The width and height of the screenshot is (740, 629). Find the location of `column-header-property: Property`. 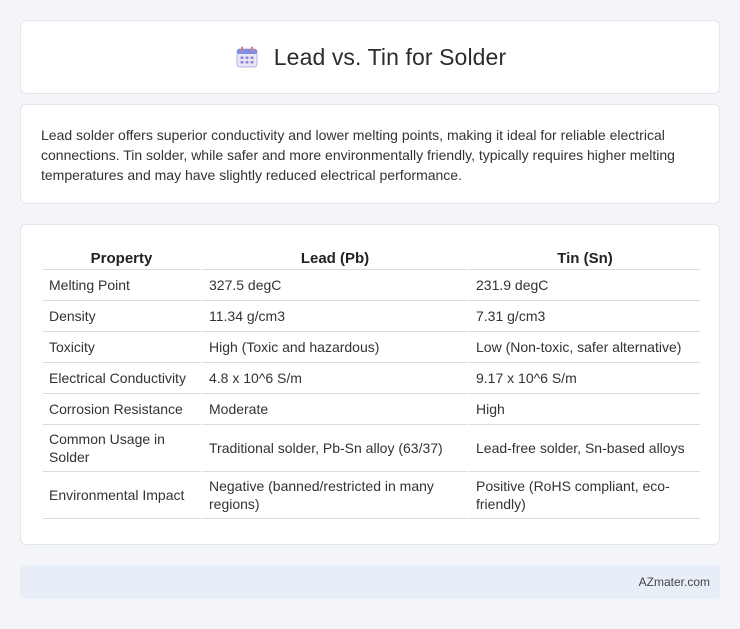

column-header-property: Property is located at coordinates (123, 257).